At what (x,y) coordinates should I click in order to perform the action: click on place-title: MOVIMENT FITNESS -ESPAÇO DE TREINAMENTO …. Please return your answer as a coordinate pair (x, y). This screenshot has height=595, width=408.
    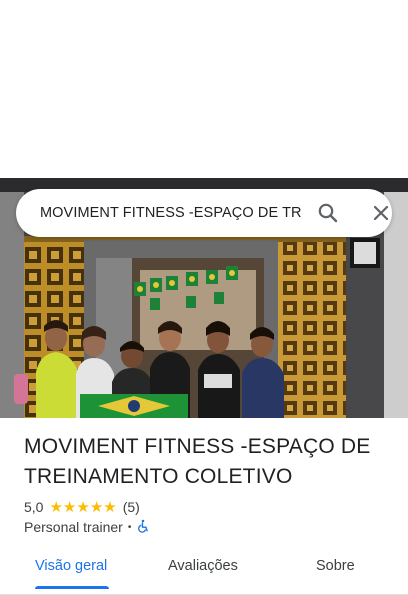
    Looking at the image, I should click on (197, 461).